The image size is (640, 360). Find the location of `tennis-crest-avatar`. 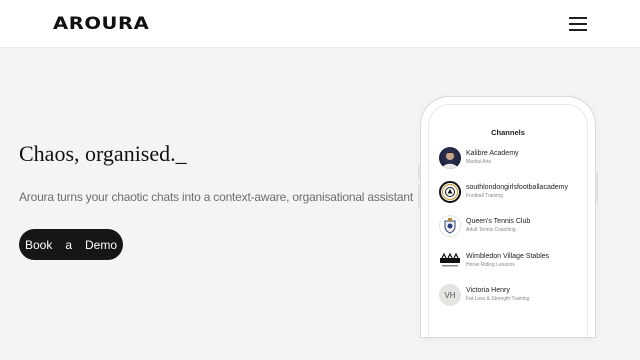

tennis-crest-avatar is located at coordinates (450, 226).